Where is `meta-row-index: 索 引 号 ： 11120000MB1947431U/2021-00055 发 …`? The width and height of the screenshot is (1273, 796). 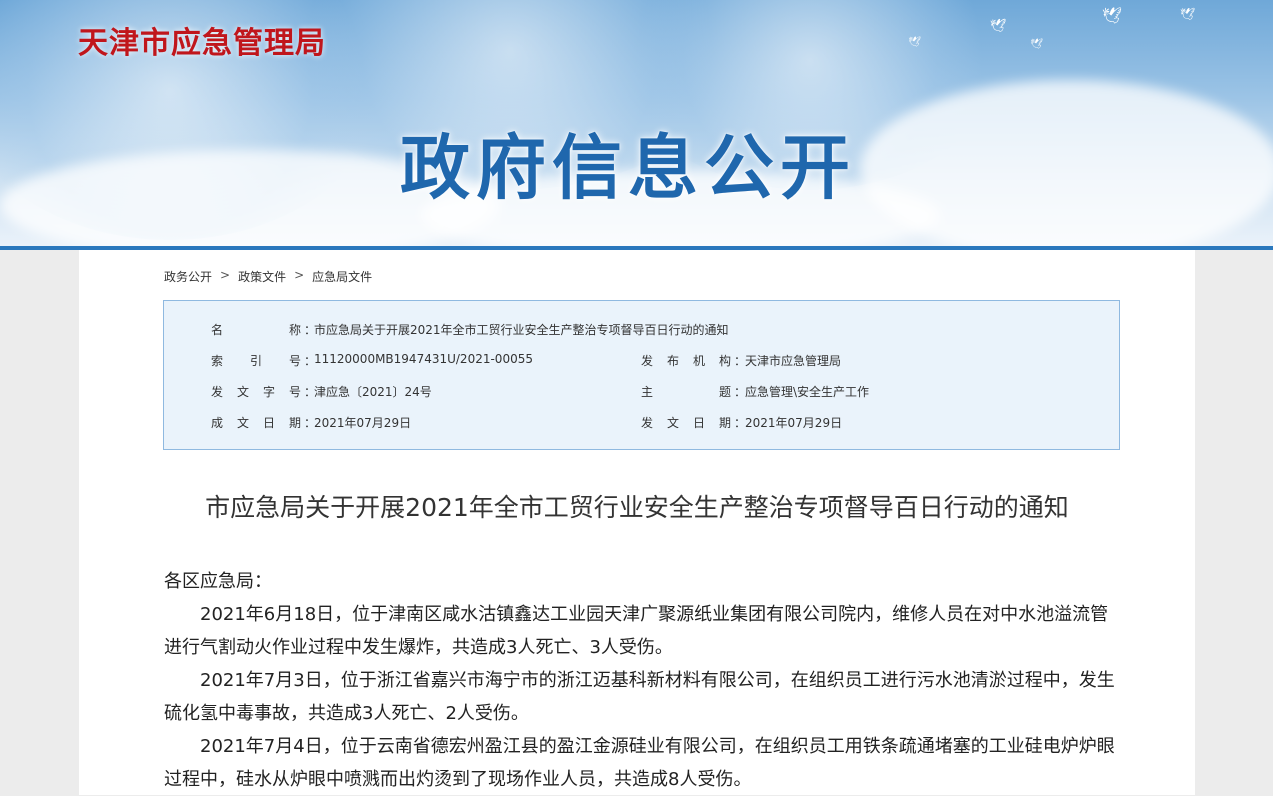
meta-row-index: 索 引 号 ： 11120000MB1947431U/2021-00055 发 … is located at coordinates (641, 362).